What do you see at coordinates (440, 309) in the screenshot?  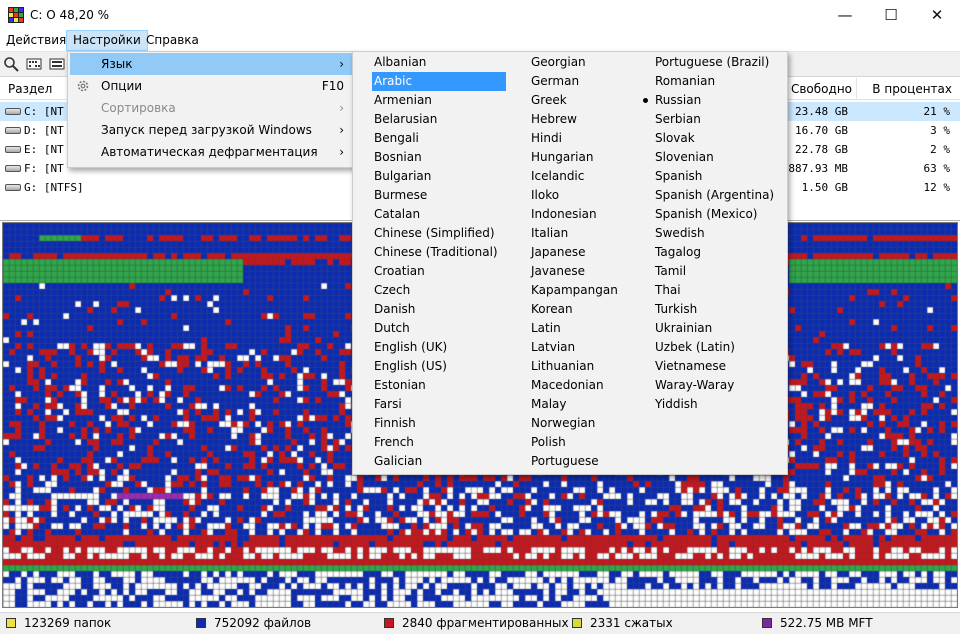 I see `language-option-danish: Danish` at bounding box center [440, 309].